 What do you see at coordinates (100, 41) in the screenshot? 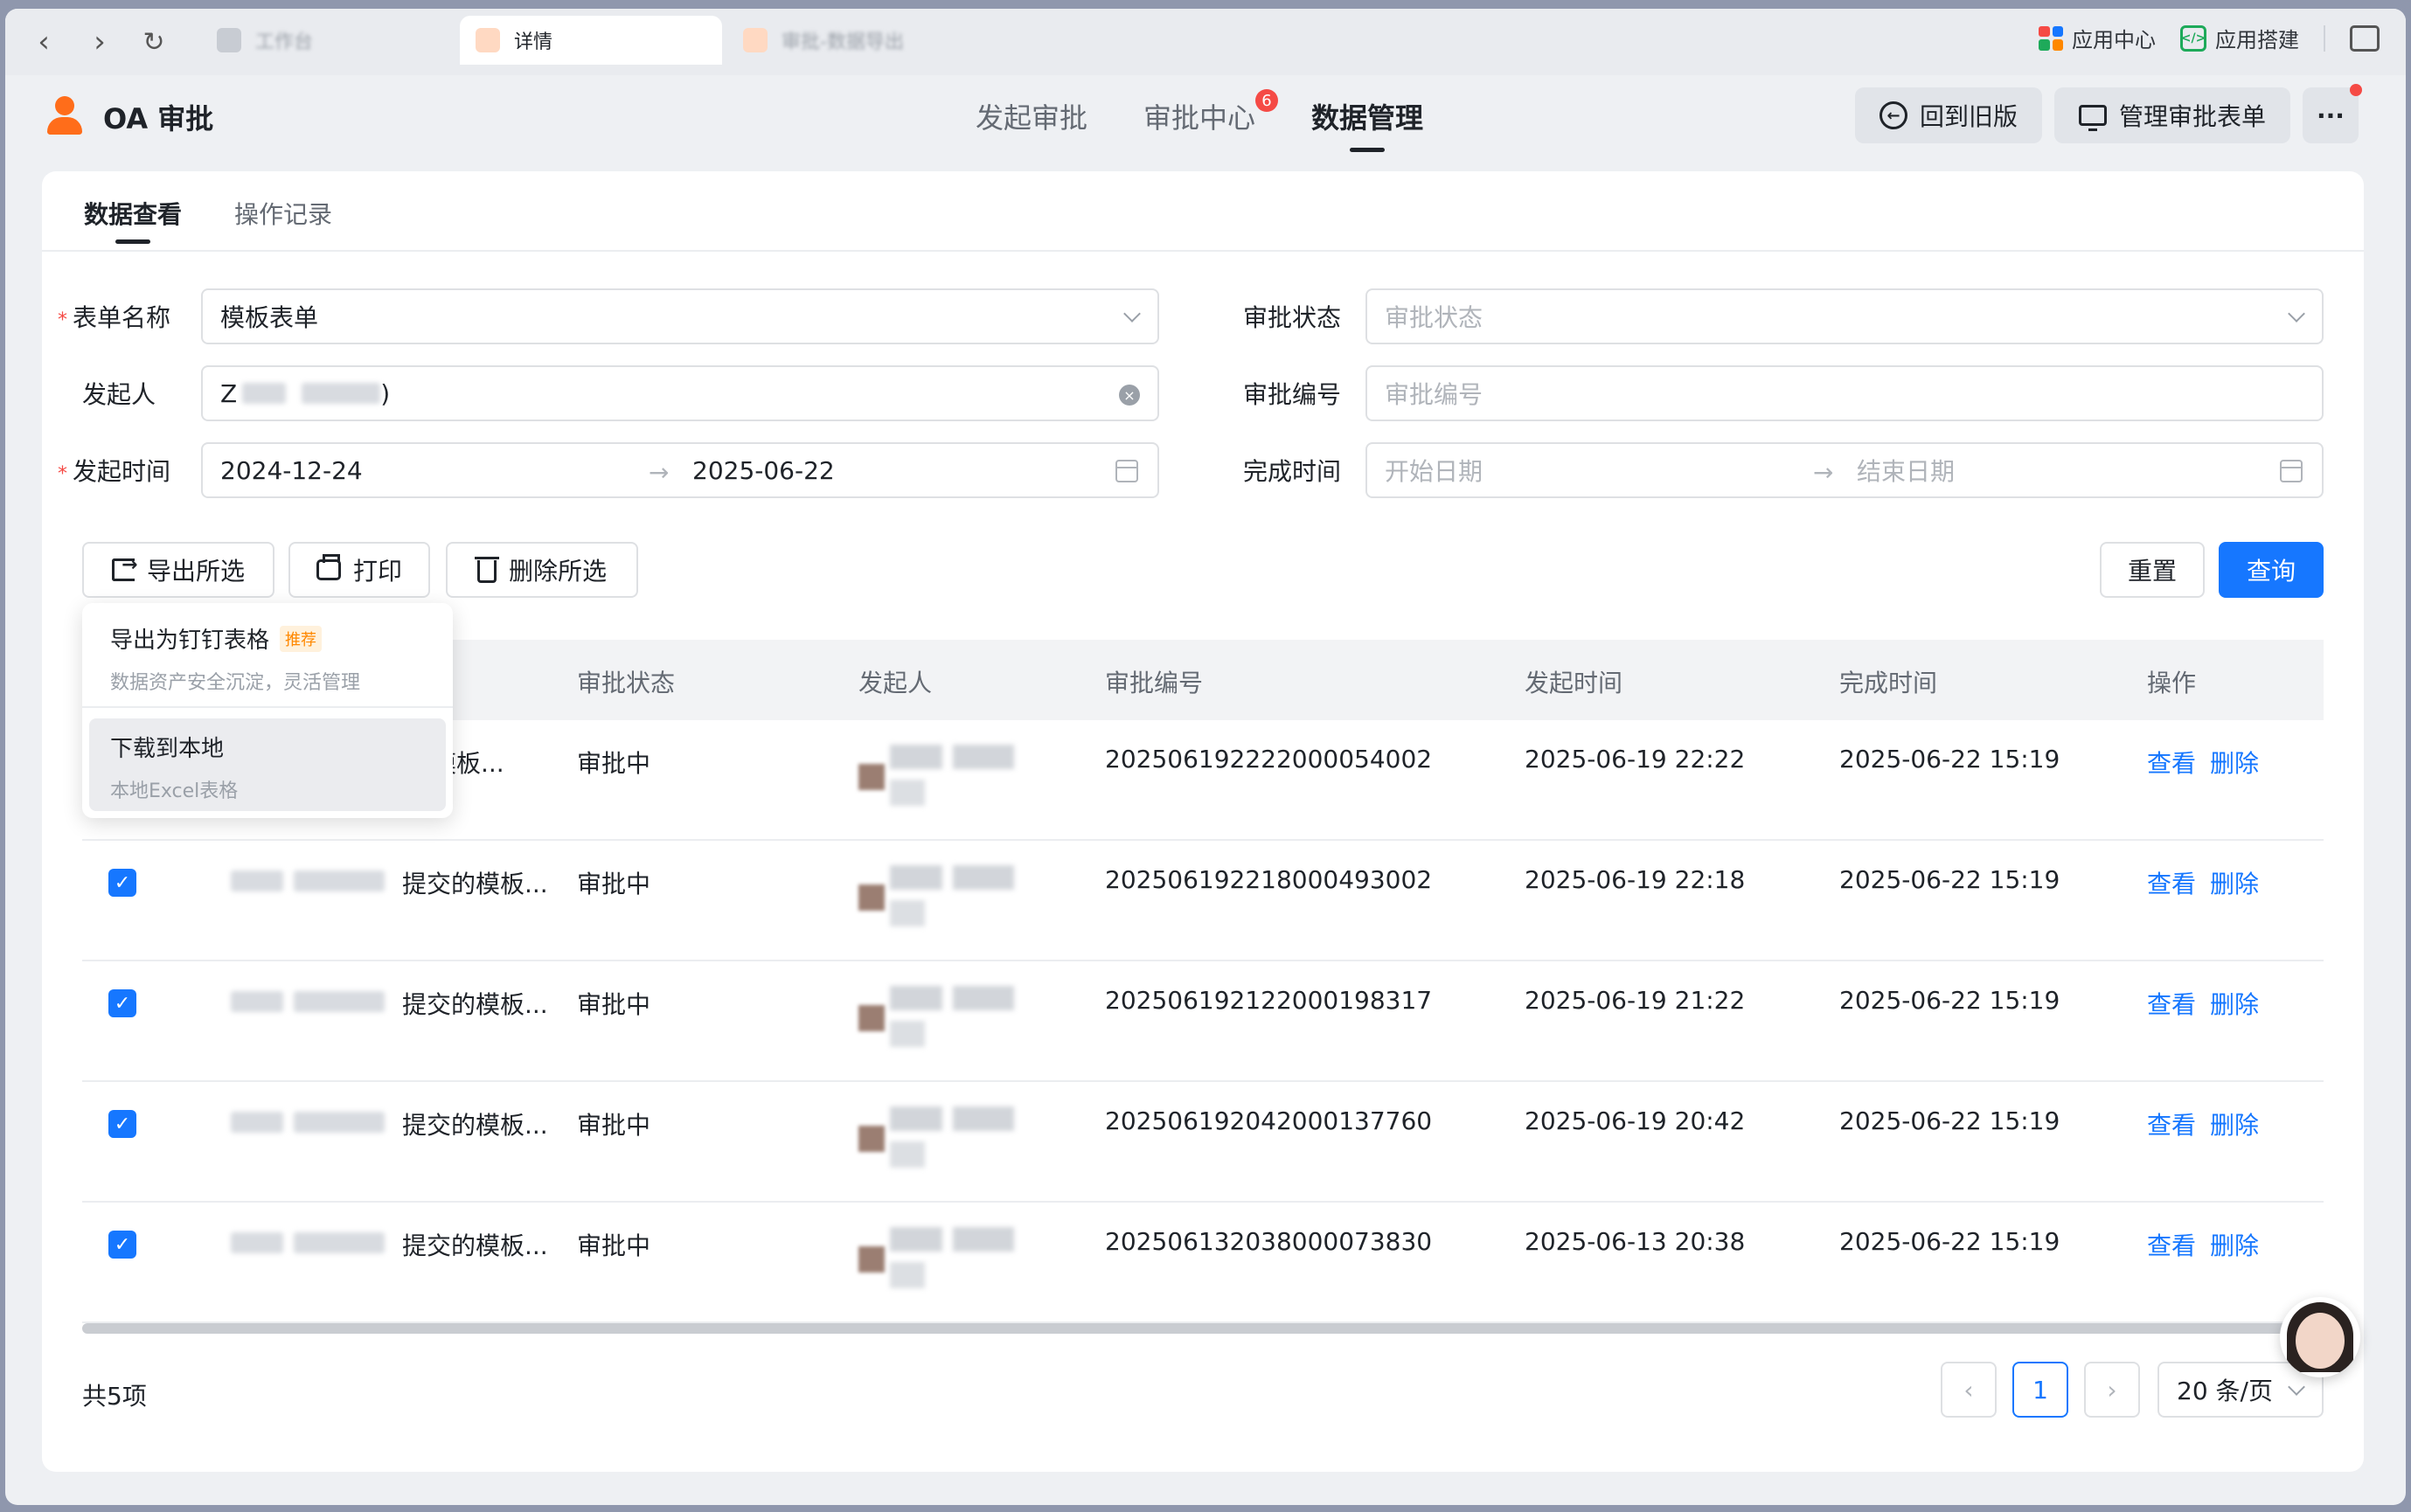
I see `forward-arrow-icon: ›` at bounding box center [100, 41].